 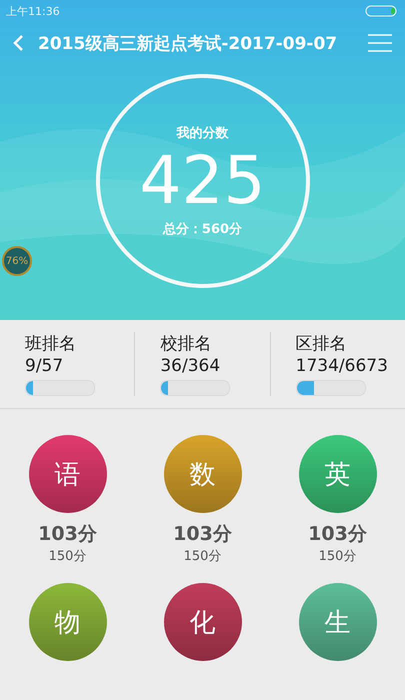 I want to click on total-score: 总分：560分, so click(x=202, y=229).